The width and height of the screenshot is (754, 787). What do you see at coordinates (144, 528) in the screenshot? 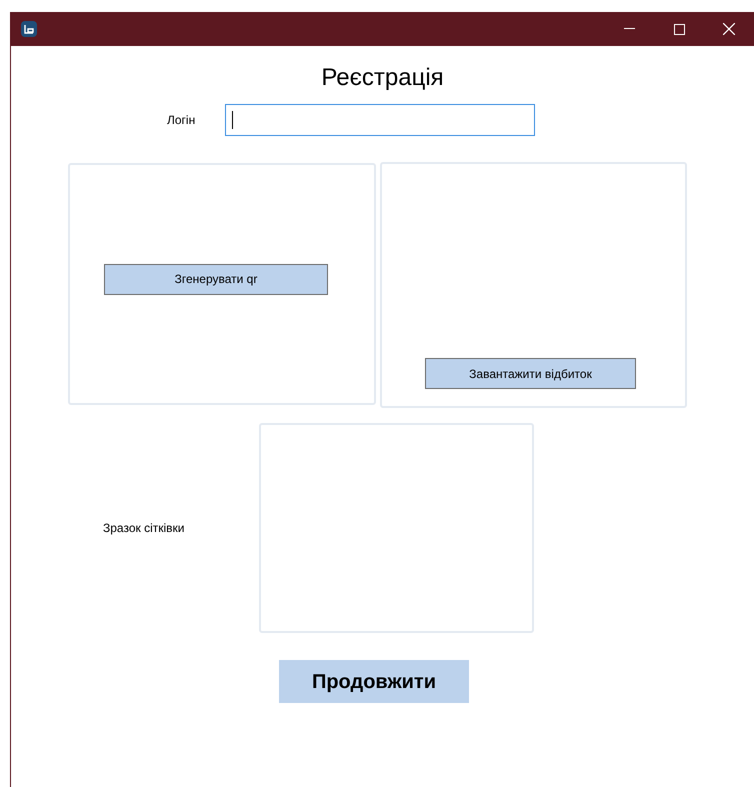
I see `retina-label: Зразок сітківки` at bounding box center [144, 528].